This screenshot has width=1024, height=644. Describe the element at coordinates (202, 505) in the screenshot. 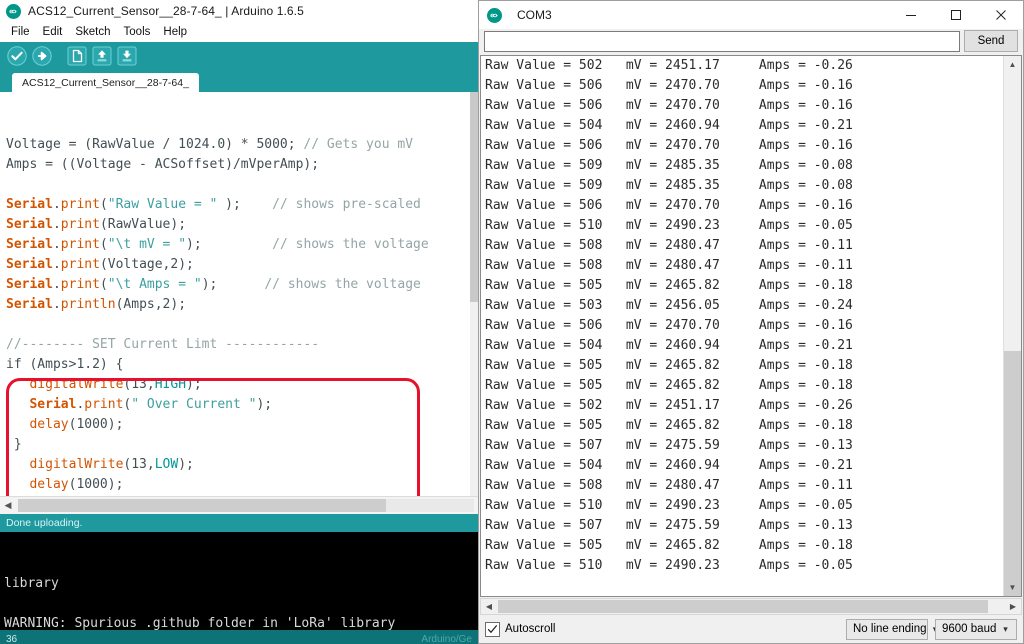

I see `editor-hscroll-thumb` at that location.